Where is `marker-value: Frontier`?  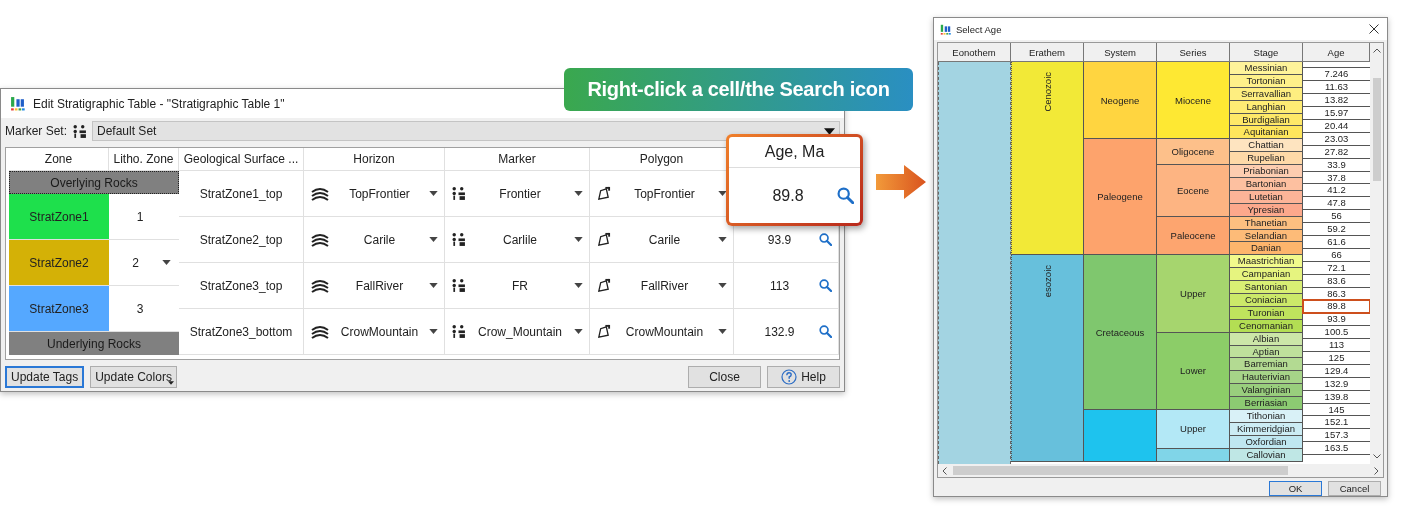 marker-value: Frontier is located at coordinates (520, 193).